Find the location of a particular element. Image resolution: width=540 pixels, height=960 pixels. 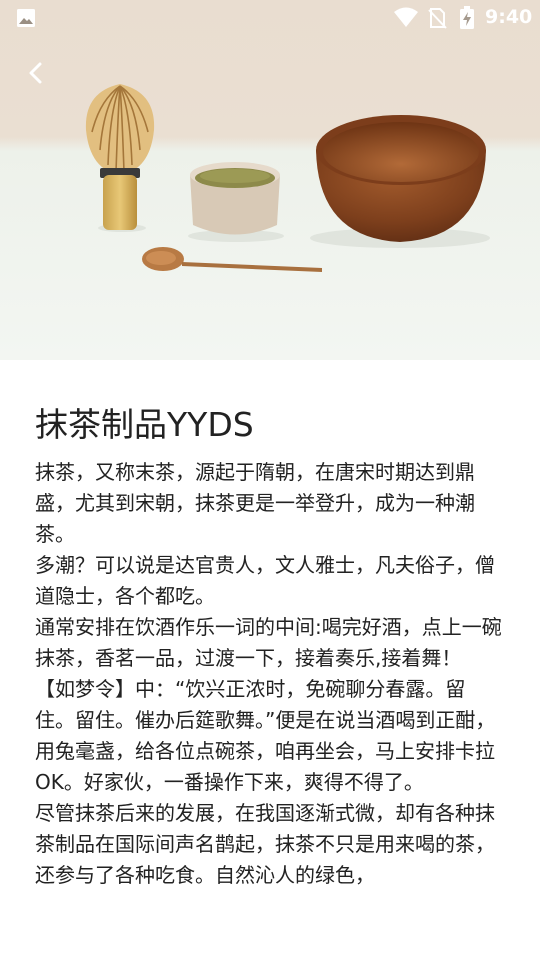

status-bar: 9:40 is located at coordinates (270, 18).